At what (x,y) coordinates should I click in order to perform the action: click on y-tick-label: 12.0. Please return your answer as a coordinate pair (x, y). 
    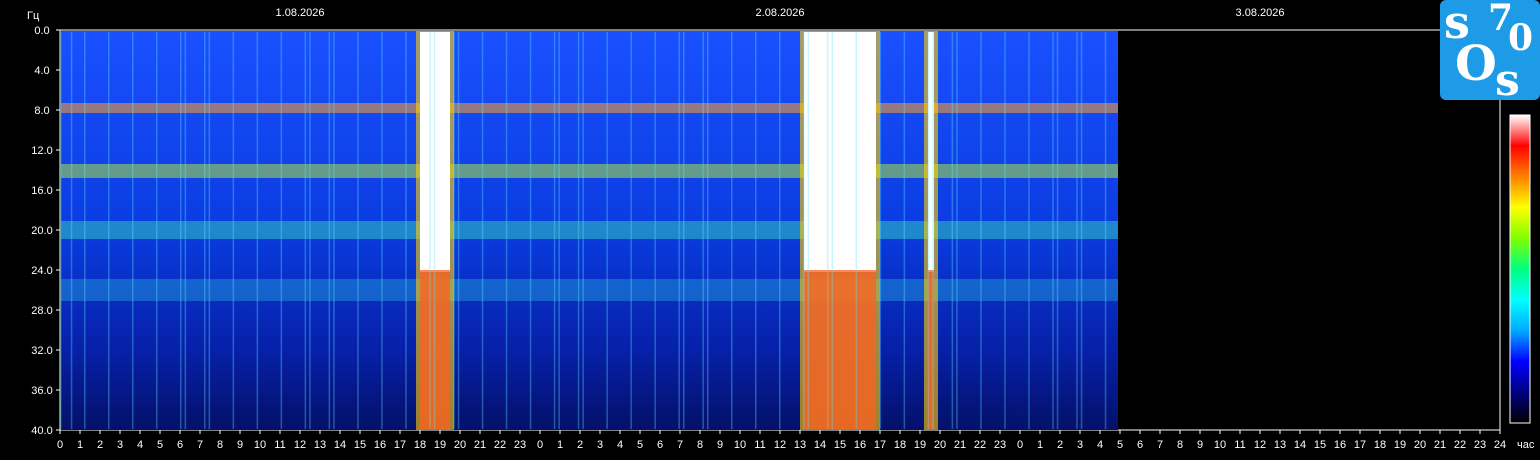
    Looking at the image, I should click on (41, 151).